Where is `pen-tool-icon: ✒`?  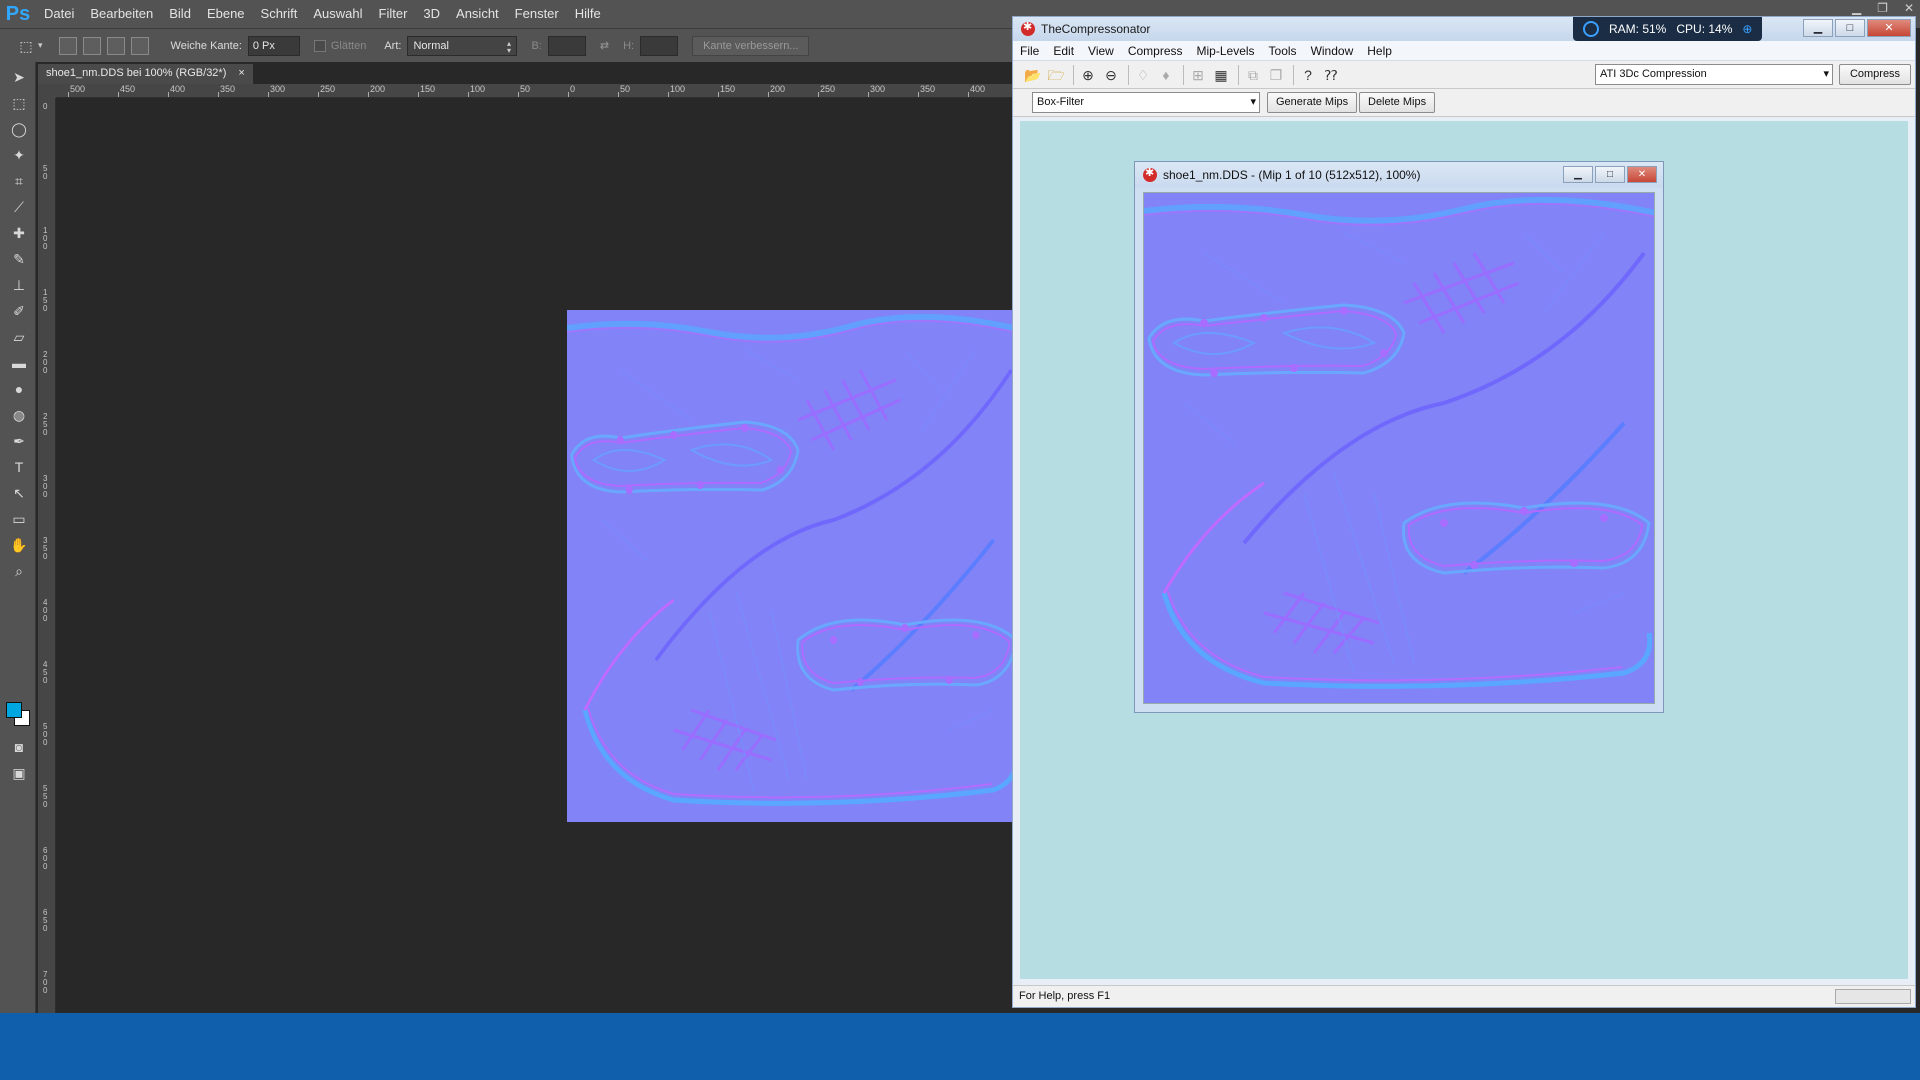
pen-tool-icon: ✒ is located at coordinates (19, 441).